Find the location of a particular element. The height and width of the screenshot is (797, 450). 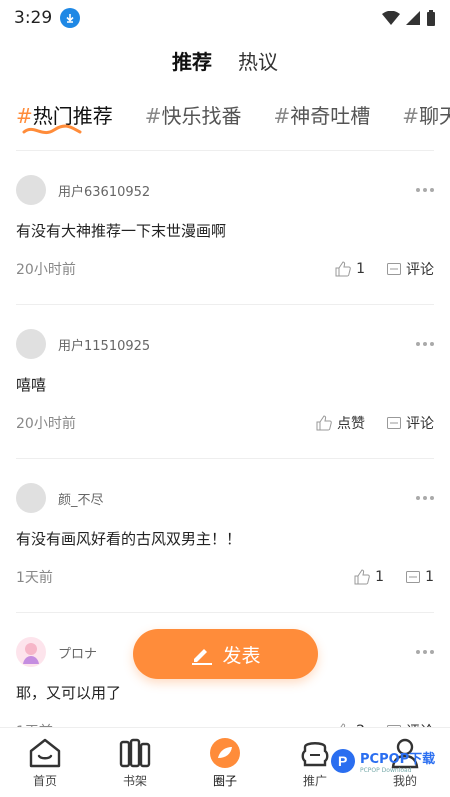

status-time: 3:29 is located at coordinates (33, 18).